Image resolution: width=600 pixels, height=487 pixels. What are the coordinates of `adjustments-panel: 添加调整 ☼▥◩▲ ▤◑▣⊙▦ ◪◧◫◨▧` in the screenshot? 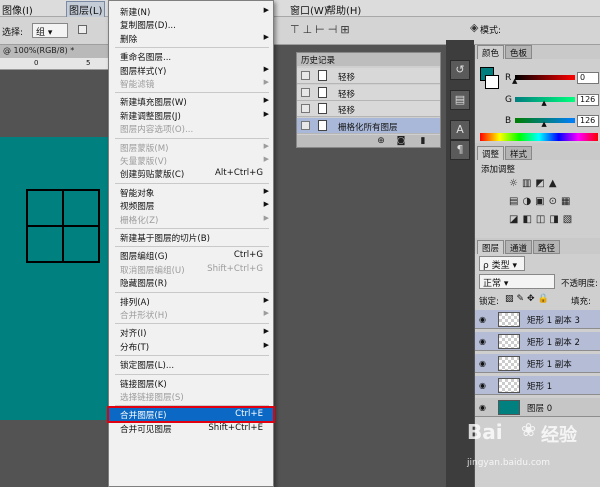 It's located at (537, 199).